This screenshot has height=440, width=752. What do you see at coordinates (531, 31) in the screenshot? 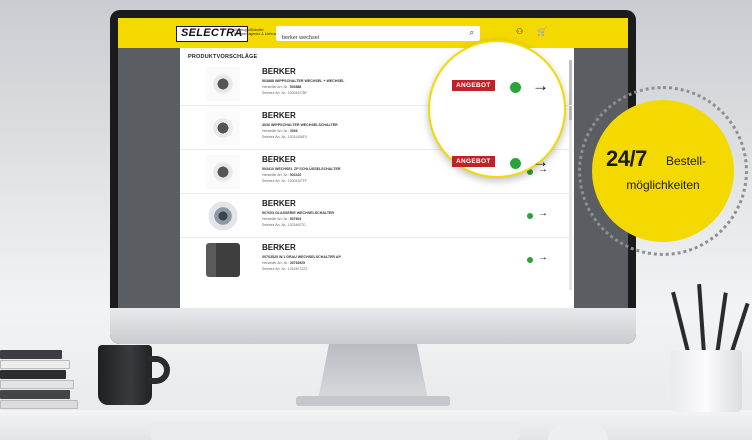
I see `header-icons: ⚇ 🛒` at bounding box center [531, 31].